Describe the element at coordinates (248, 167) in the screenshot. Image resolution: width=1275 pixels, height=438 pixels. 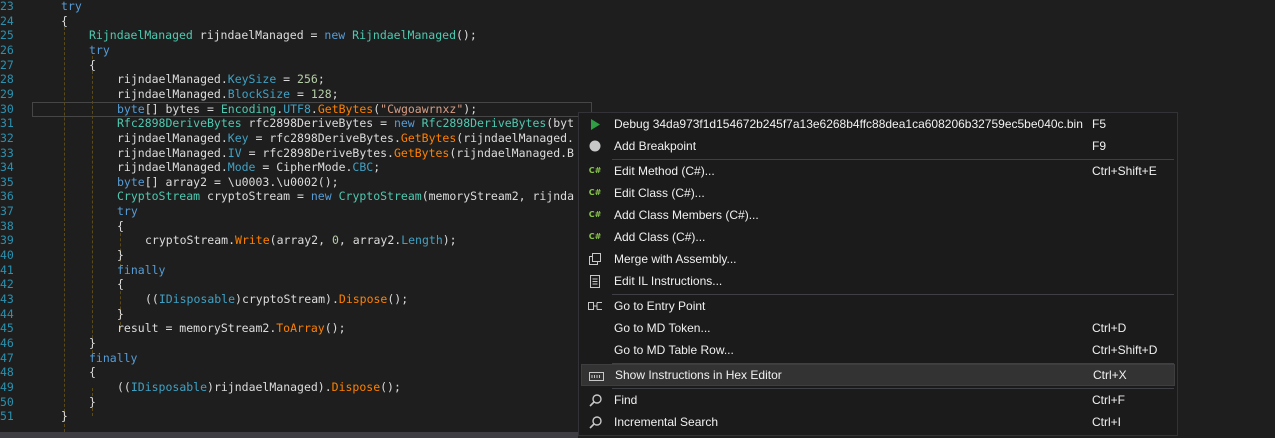
I see `code-text: rijndaelManaged.Mode = CipherMode.CBC;` at that location.